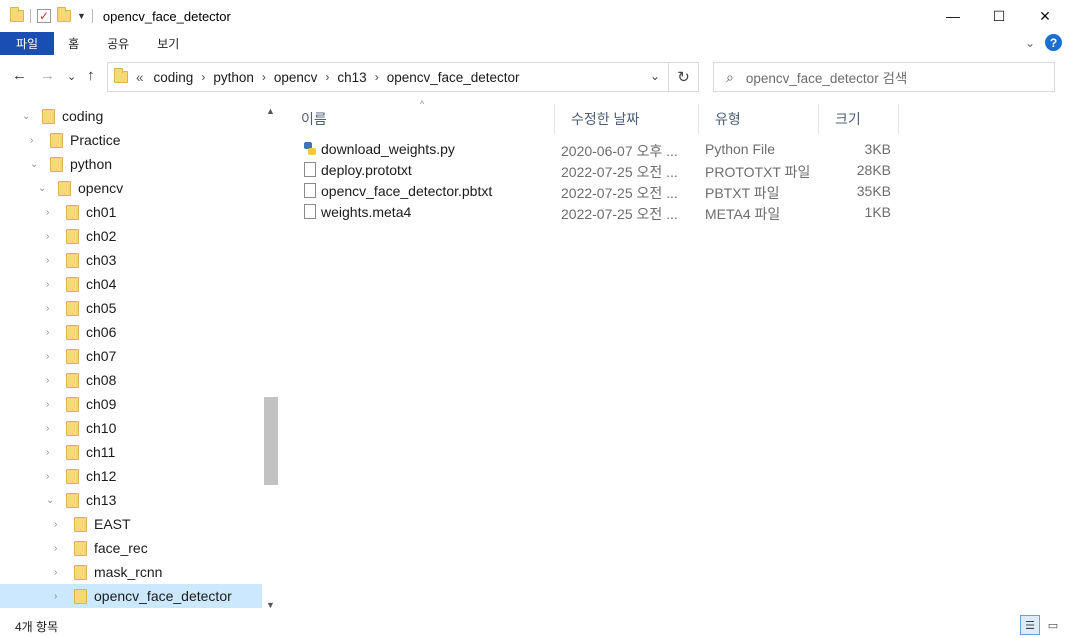  What do you see at coordinates (684, 77) in the screenshot?
I see `refresh-button: ↻` at bounding box center [684, 77].